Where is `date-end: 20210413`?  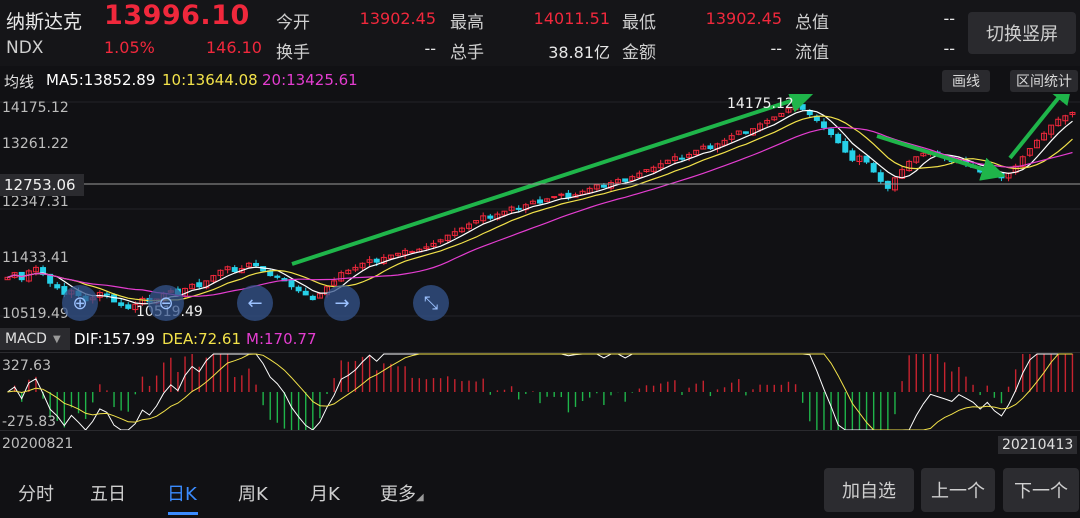
date-end: 20210413 is located at coordinates (1038, 445).